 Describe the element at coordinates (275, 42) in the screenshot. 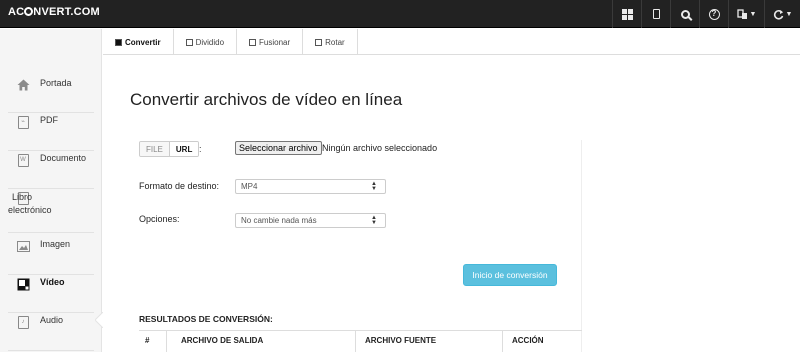

I see `tab-label: Fusionar` at that location.